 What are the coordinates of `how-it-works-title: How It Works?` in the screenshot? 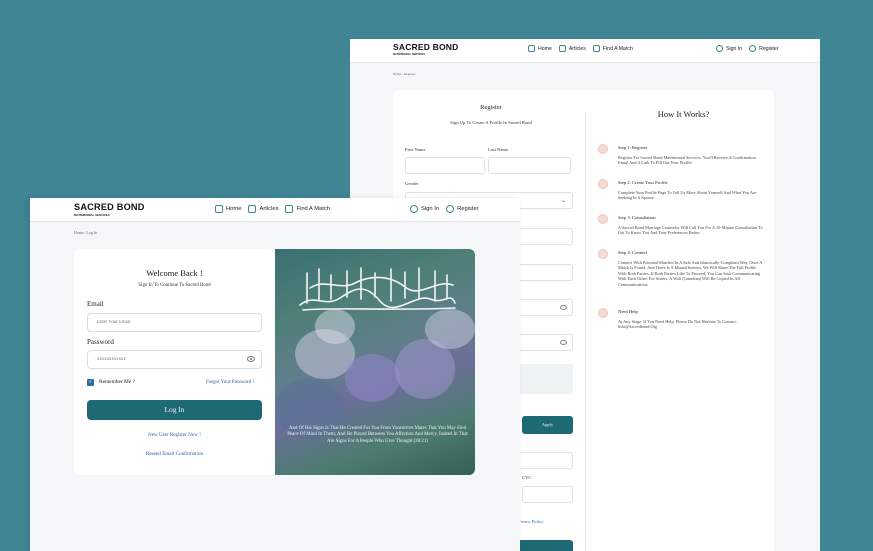 It's located at (683, 114).